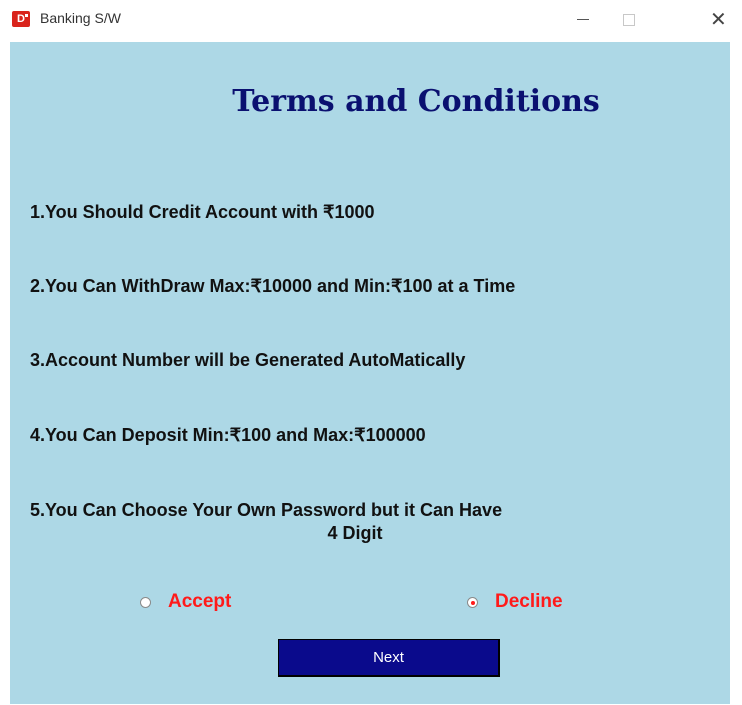  I want to click on app-icon: D, so click(21, 19).